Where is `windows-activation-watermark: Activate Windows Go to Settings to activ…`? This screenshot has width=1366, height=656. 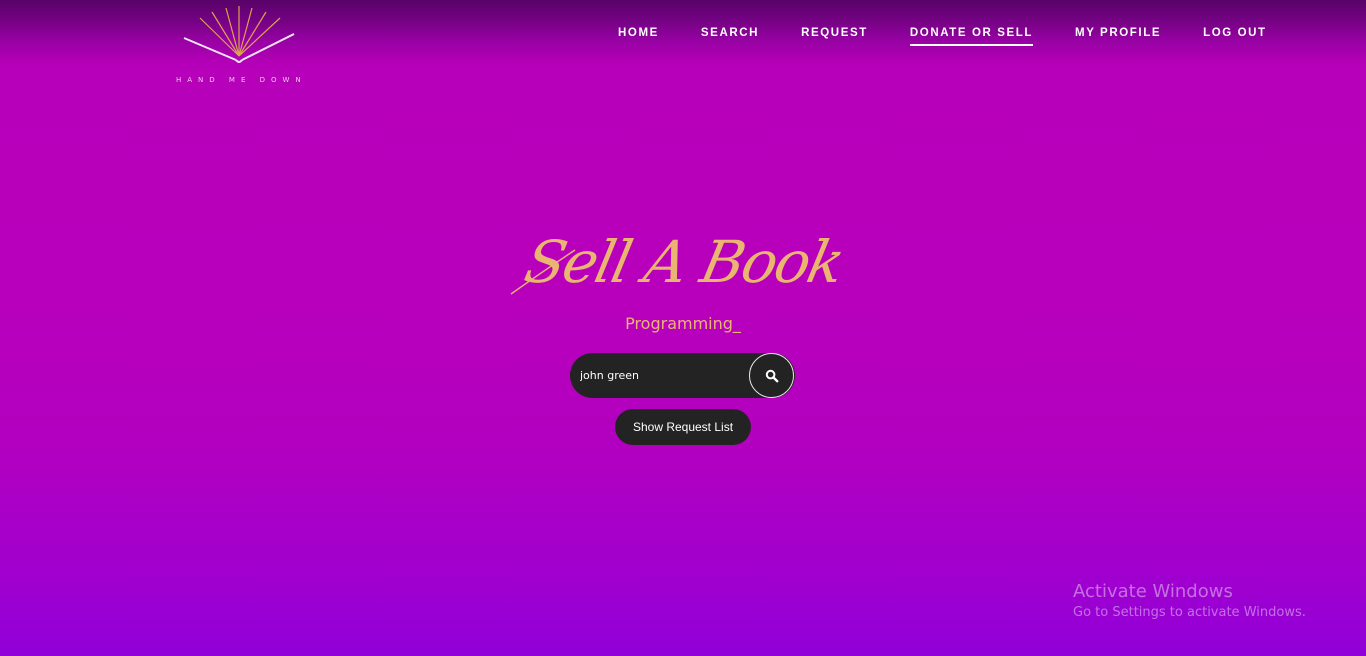
windows-activation-watermark: Activate Windows Go to Settings to activ… is located at coordinates (1189, 602).